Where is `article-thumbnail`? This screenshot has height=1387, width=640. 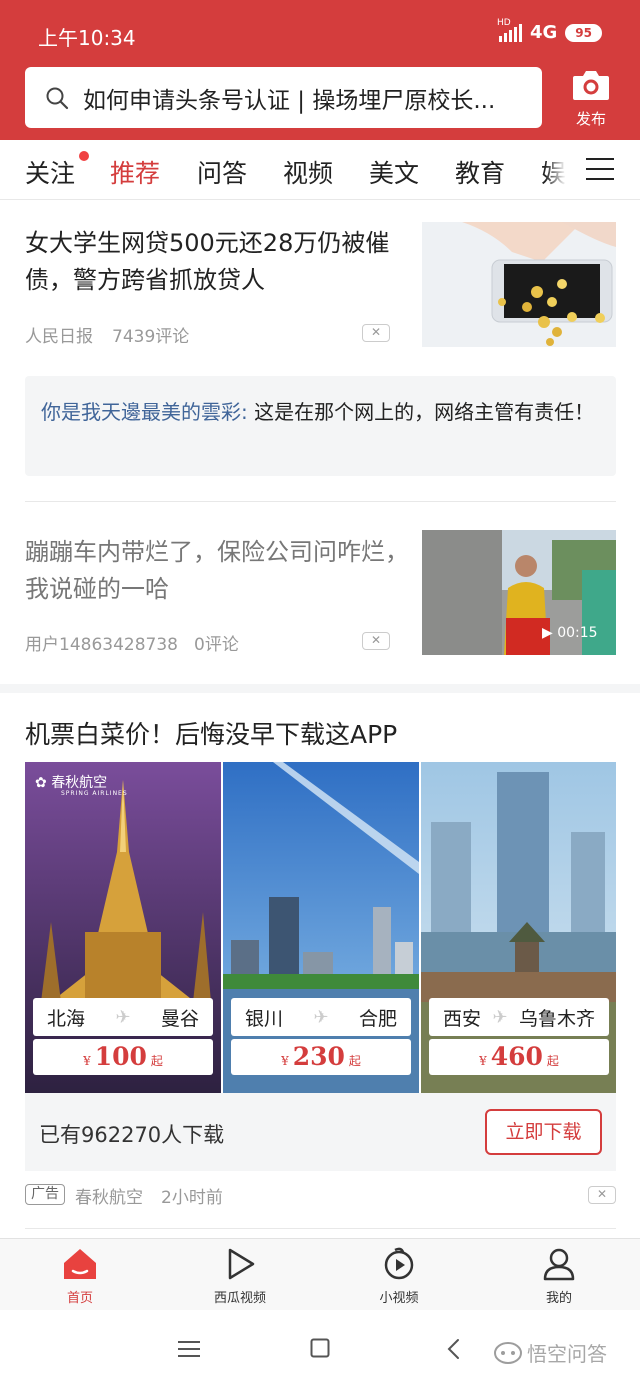
article-thumbnail is located at coordinates (519, 284).